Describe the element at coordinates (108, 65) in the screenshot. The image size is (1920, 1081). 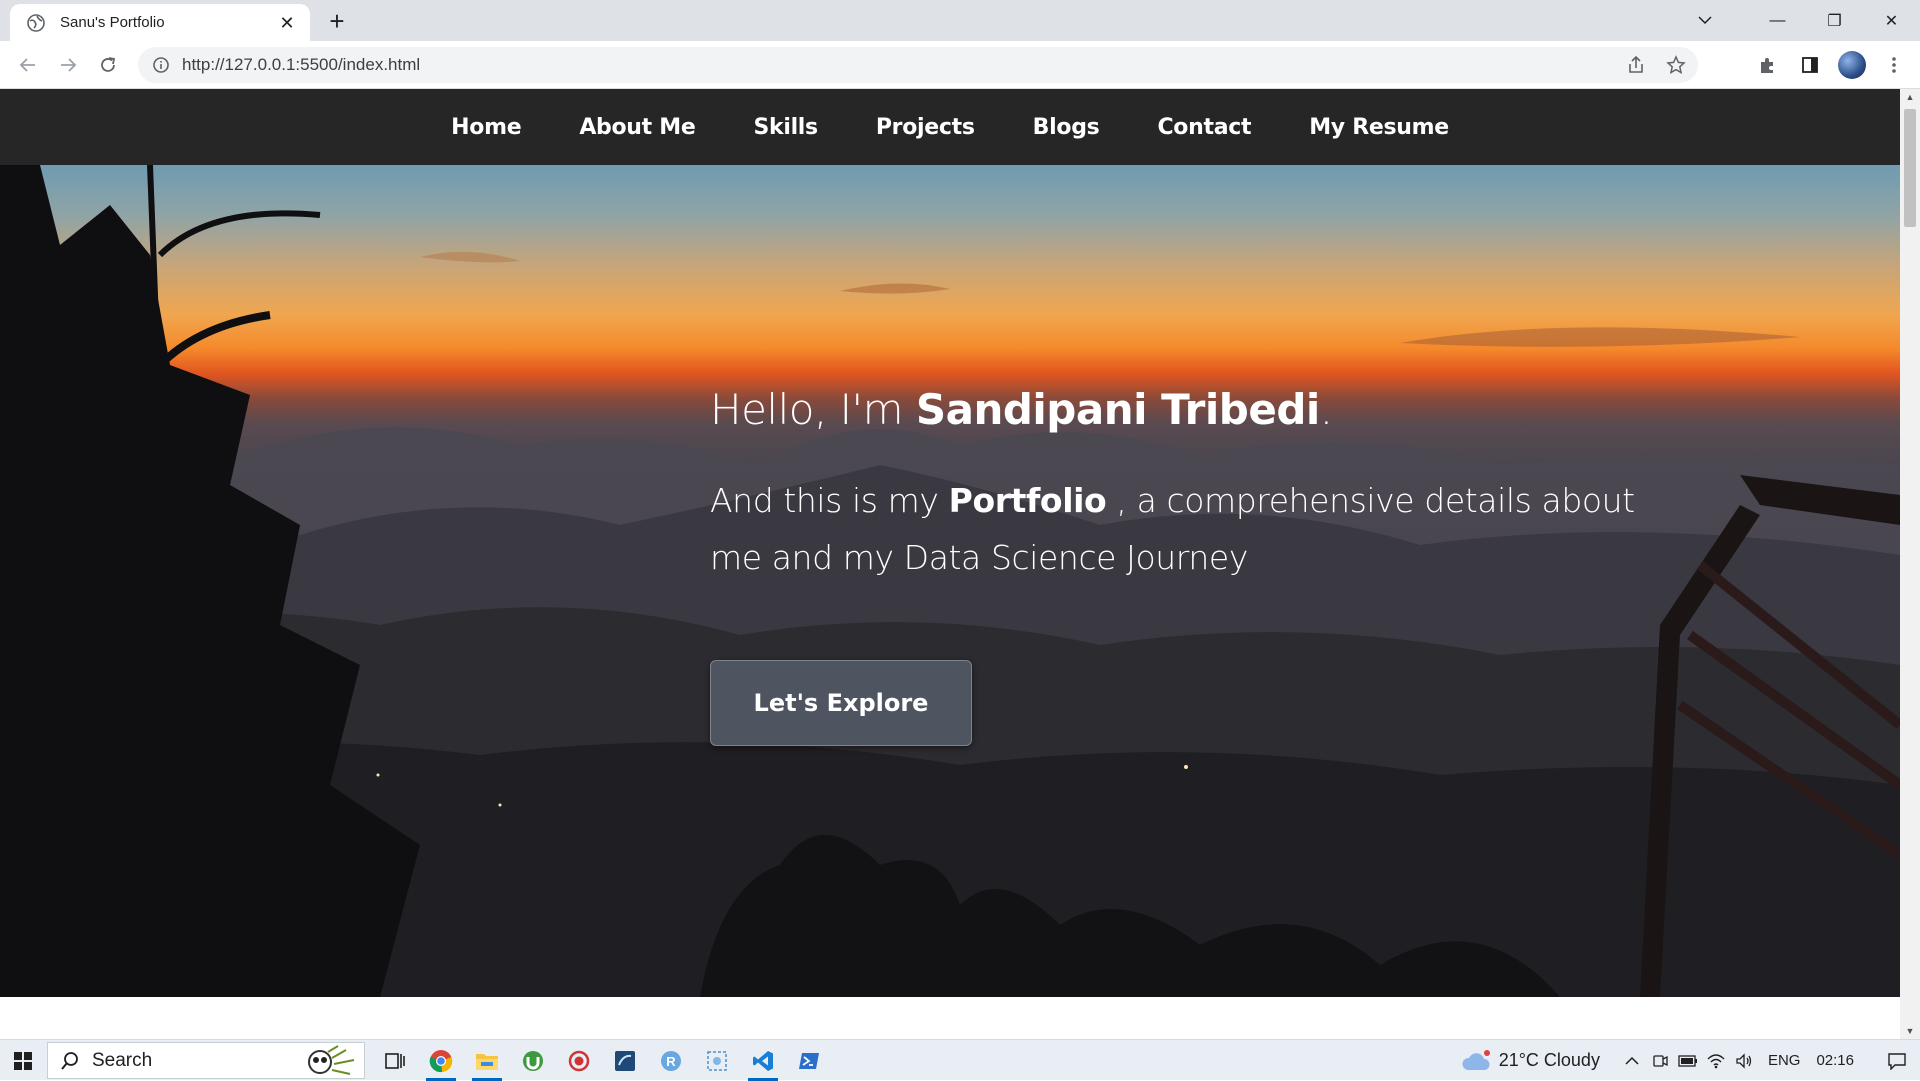
I see `reload-icon` at that location.